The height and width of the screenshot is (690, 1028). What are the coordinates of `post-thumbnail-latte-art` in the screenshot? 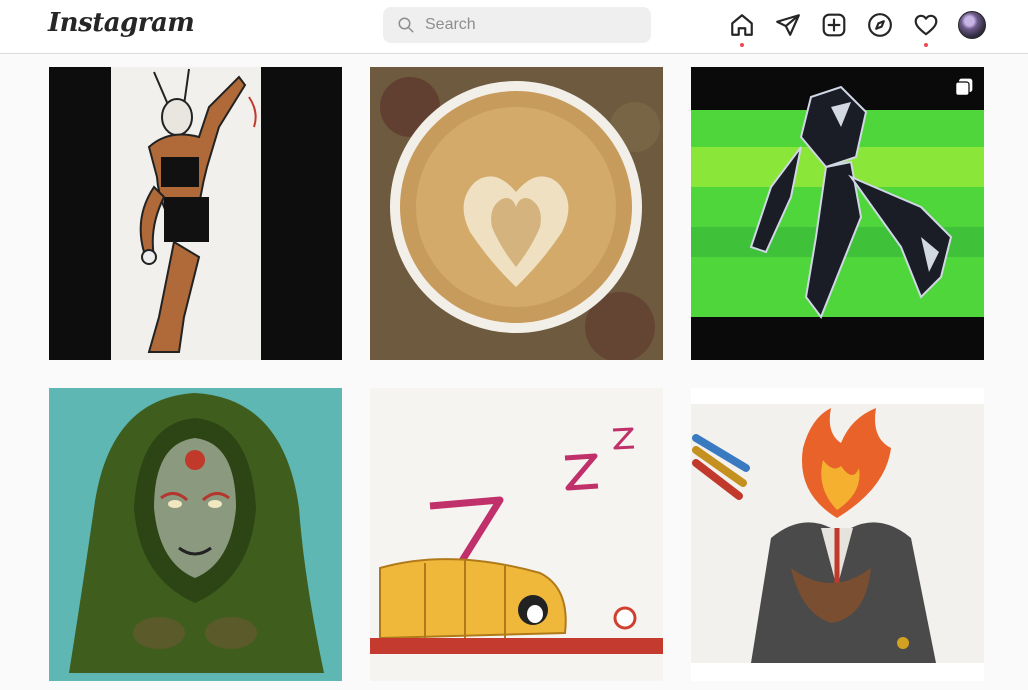 It's located at (516, 213).